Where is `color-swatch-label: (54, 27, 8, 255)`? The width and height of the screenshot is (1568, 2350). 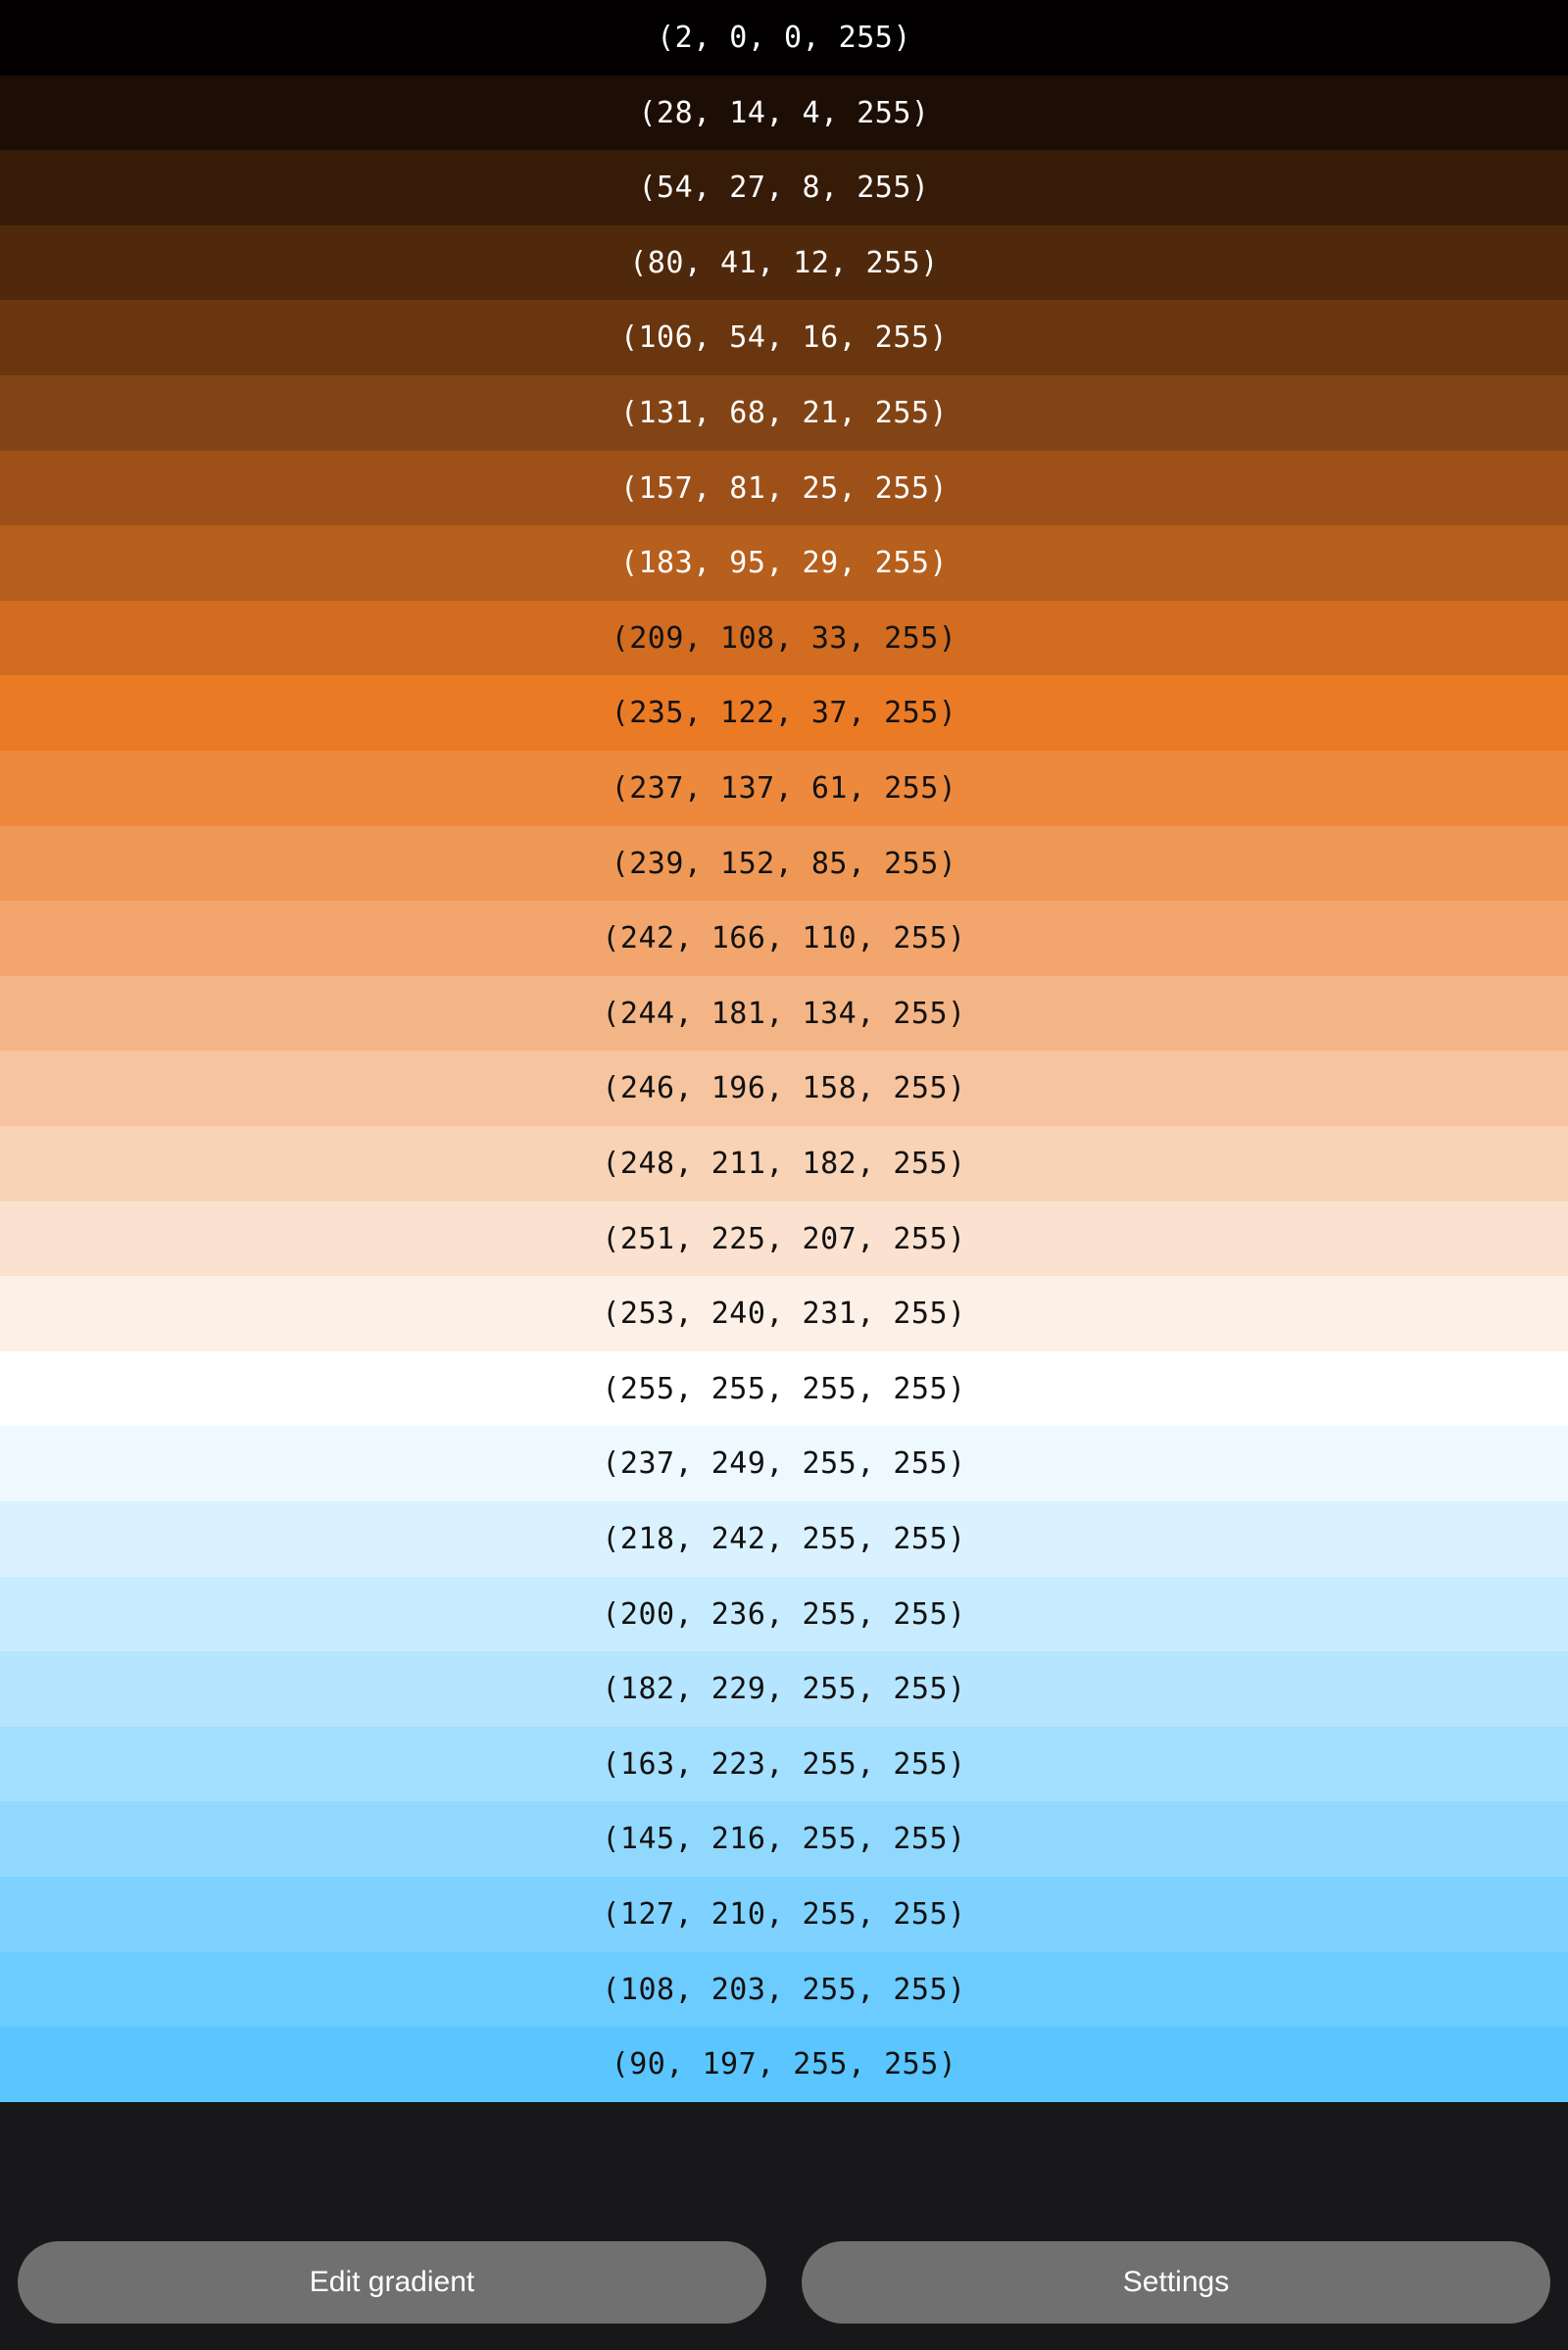
color-swatch-label: (54, 27, 8, 255) is located at coordinates (784, 188).